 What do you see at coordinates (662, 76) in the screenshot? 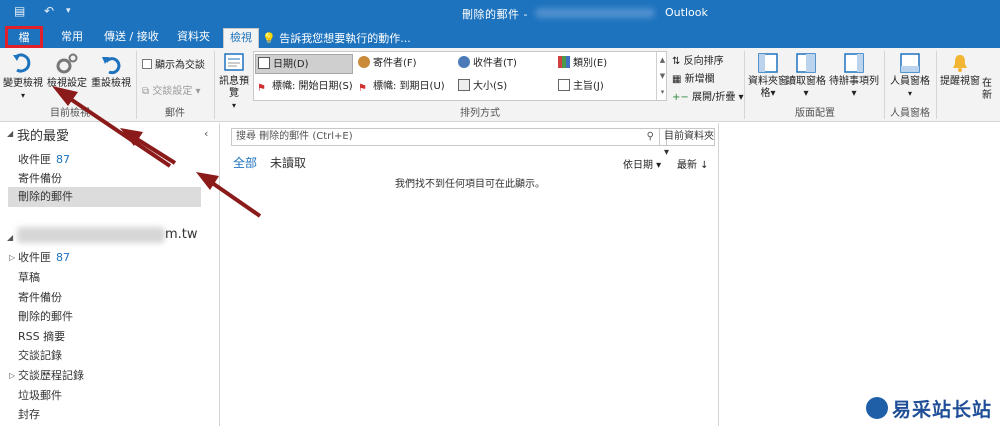
I see `gallery-scroll: ▲ ▼ ▾` at bounding box center [662, 76].